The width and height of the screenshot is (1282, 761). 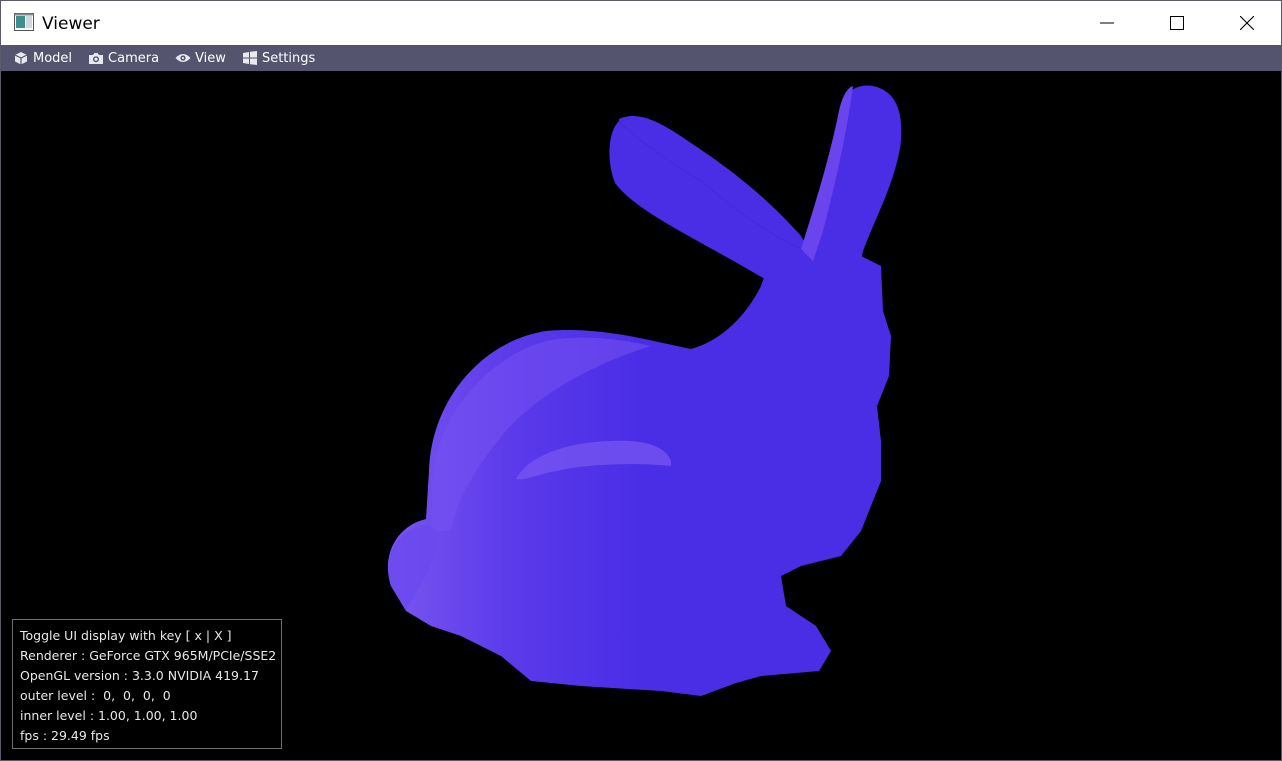 I want to click on windows-icon, so click(x=250, y=58).